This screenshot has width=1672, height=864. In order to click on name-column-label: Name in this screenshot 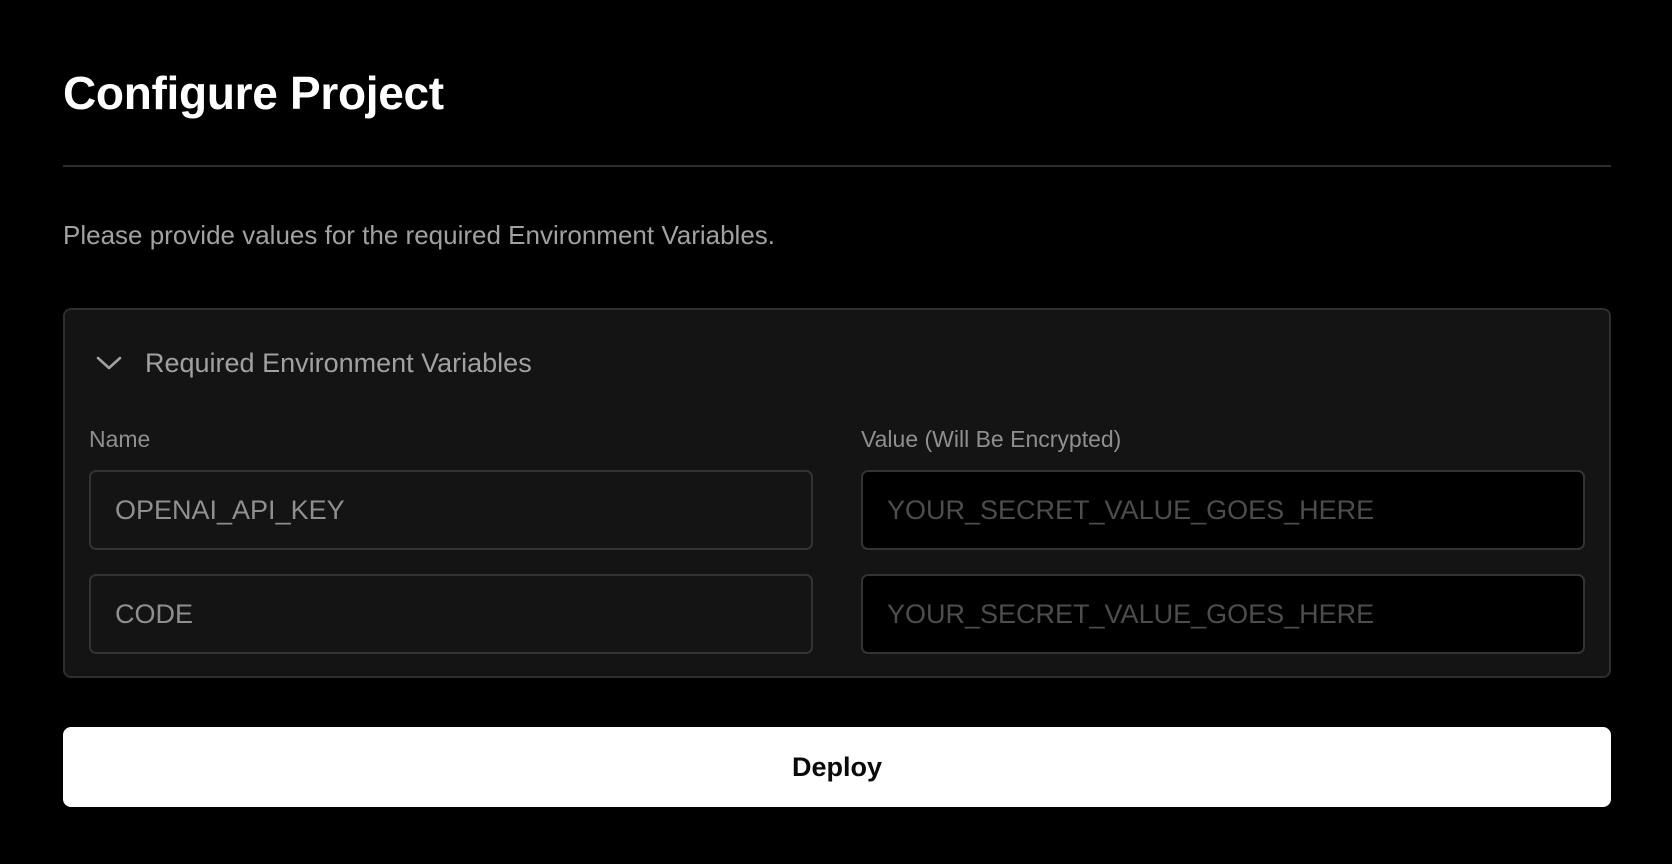, I will do `click(120, 439)`.